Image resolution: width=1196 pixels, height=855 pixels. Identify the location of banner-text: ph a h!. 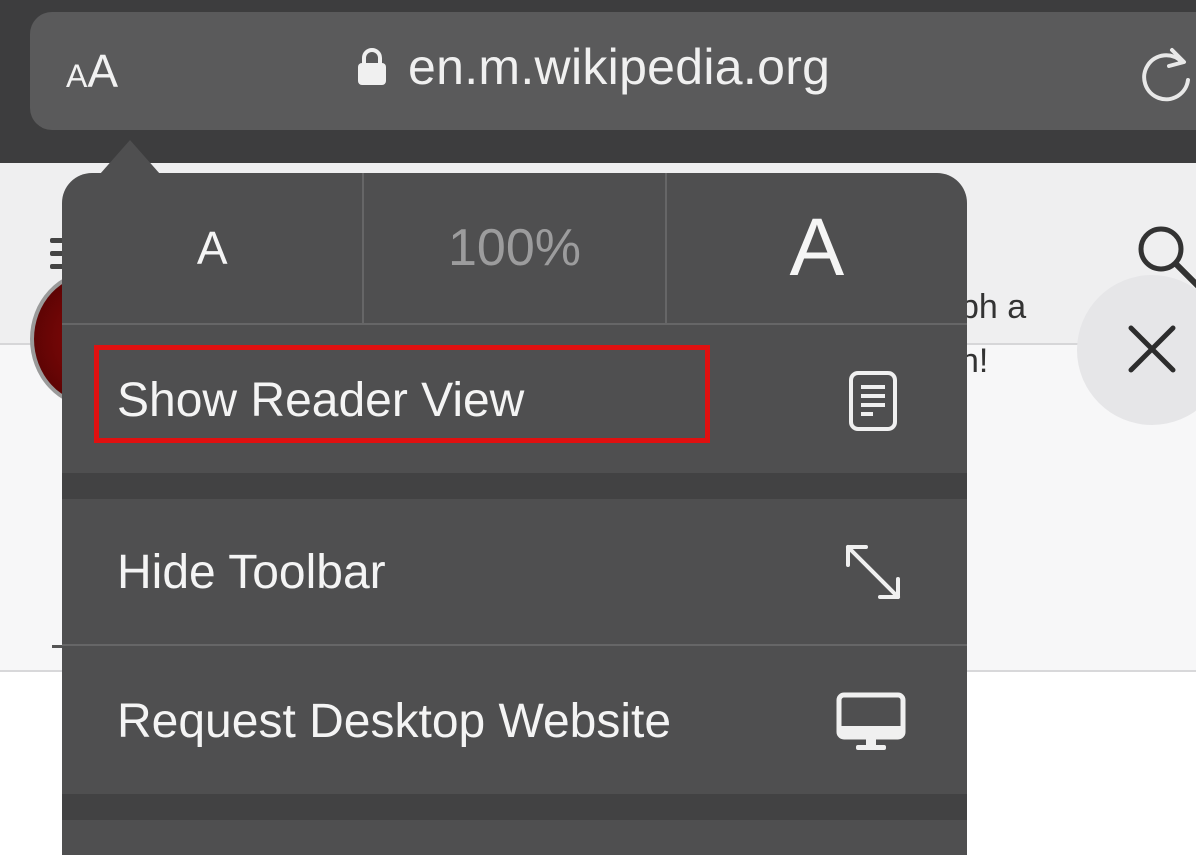
(1010, 334).